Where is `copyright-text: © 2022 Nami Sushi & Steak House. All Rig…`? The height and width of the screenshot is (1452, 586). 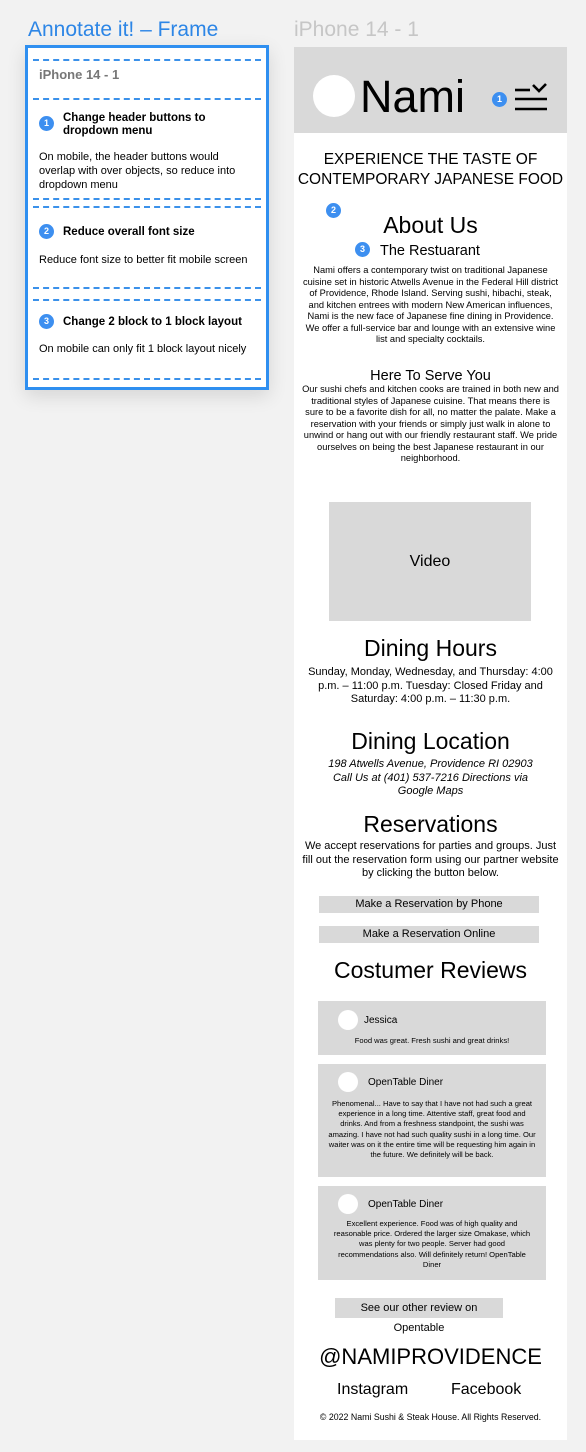
copyright-text: © 2022 Nami Sushi & Steak House. All Rig… is located at coordinates (430, 1417).